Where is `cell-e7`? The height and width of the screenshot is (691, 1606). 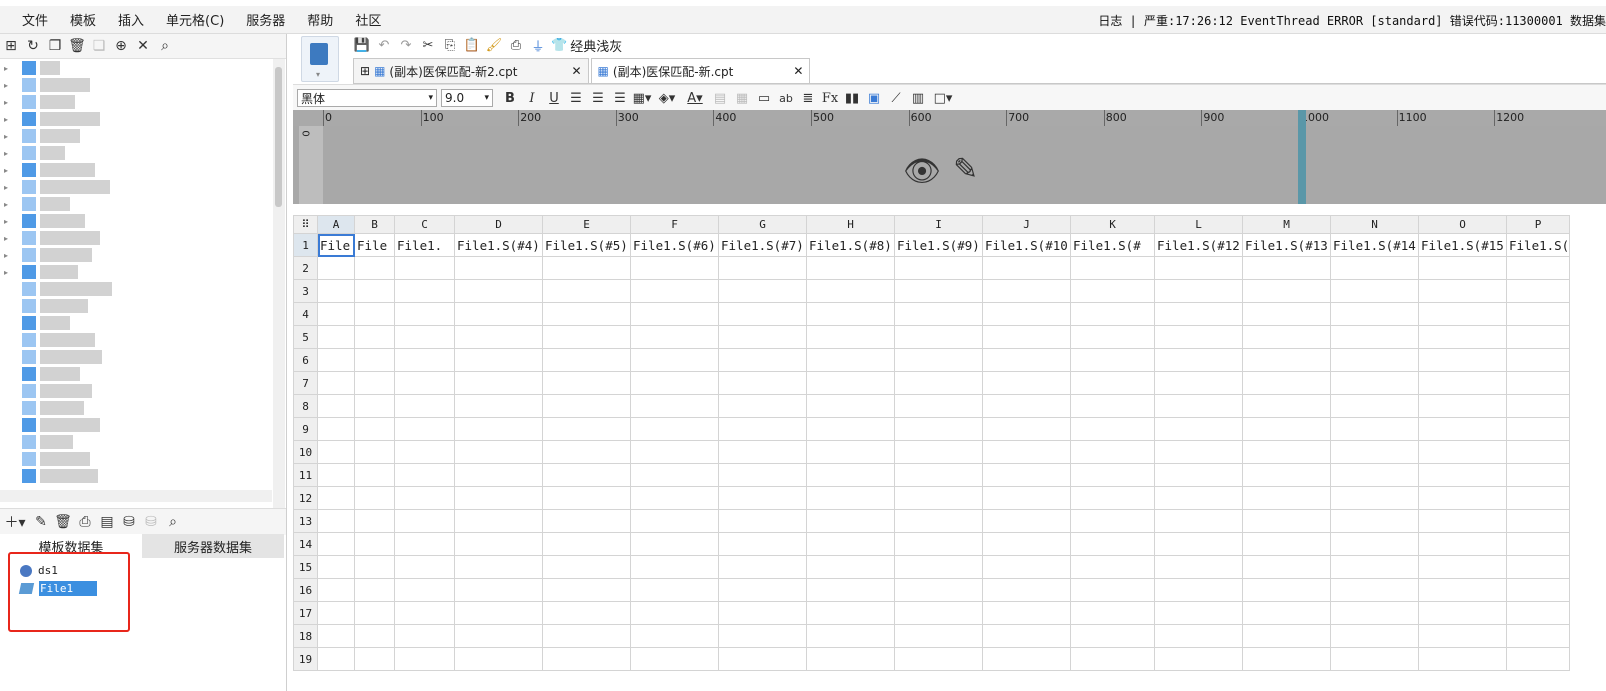
cell-e7 is located at coordinates (586, 383).